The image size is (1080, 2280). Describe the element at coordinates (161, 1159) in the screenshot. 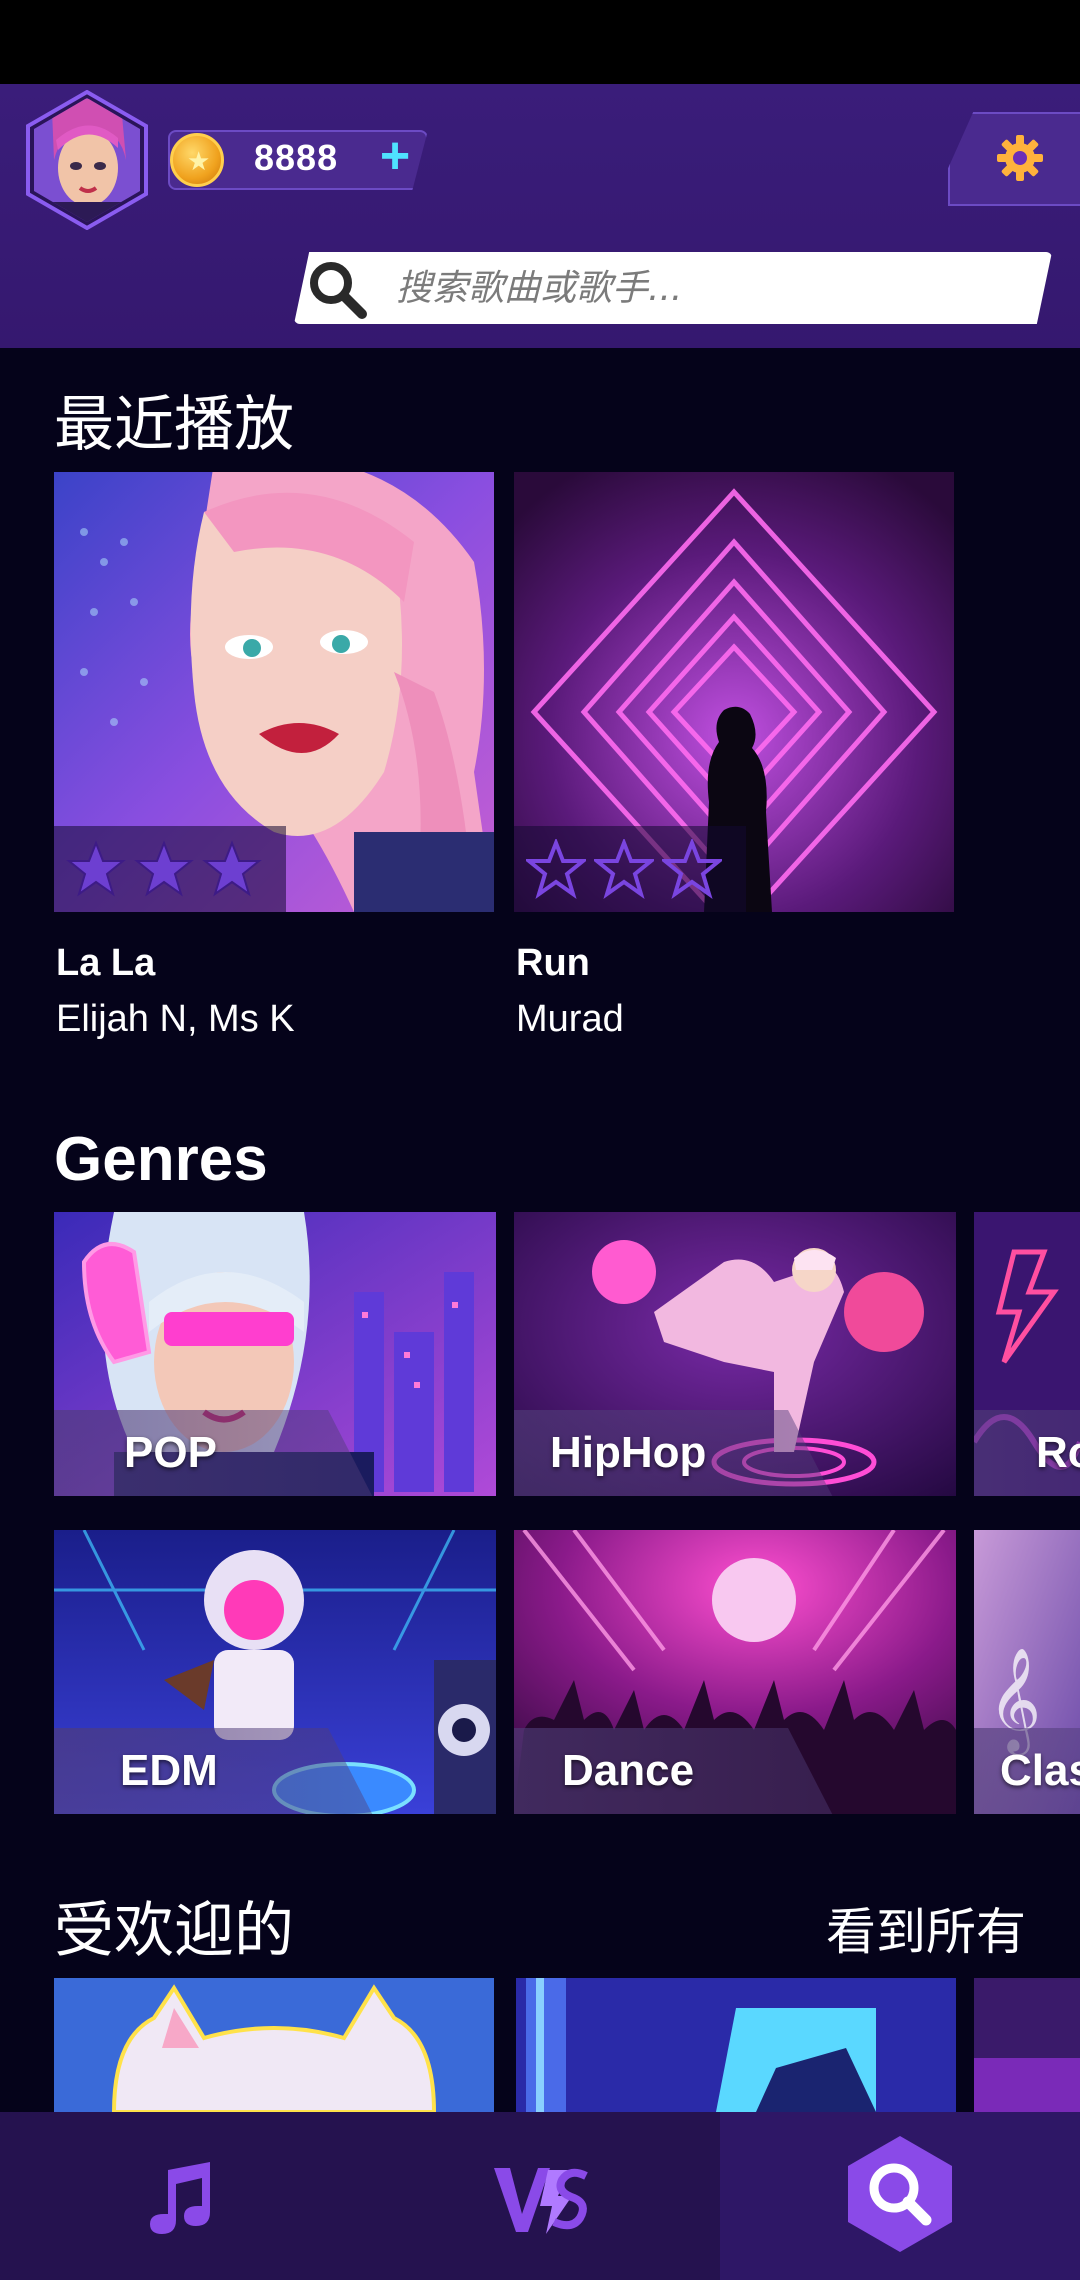

I see `genres-section-title: Genres` at that location.